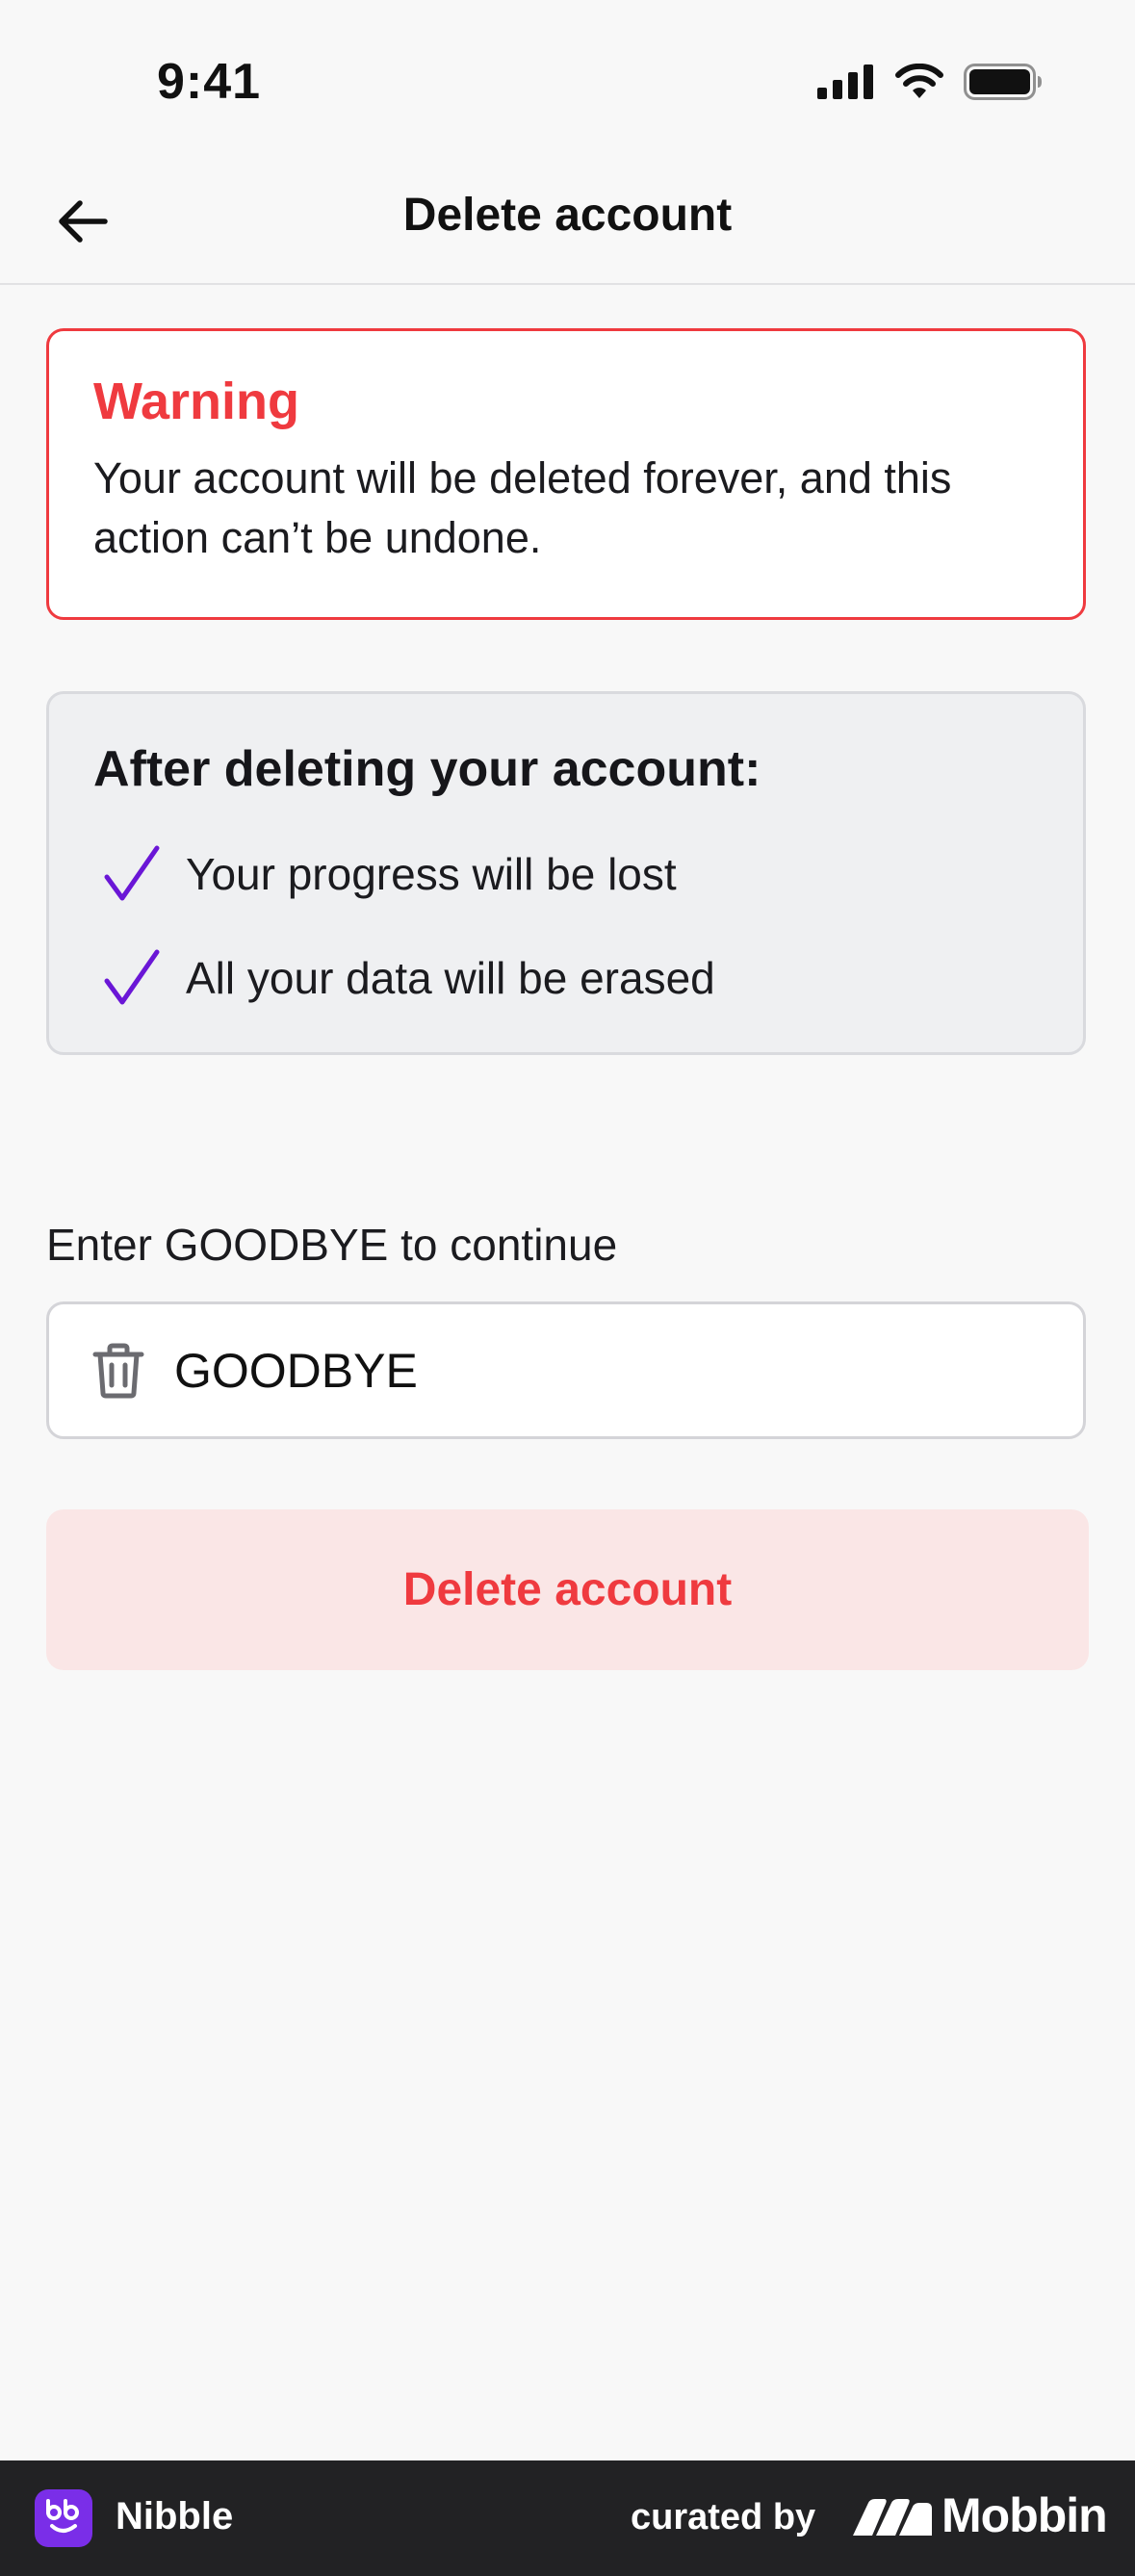  Describe the element at coordinates (845, 81) in the screenshot. I see `signal-icon` at that location.